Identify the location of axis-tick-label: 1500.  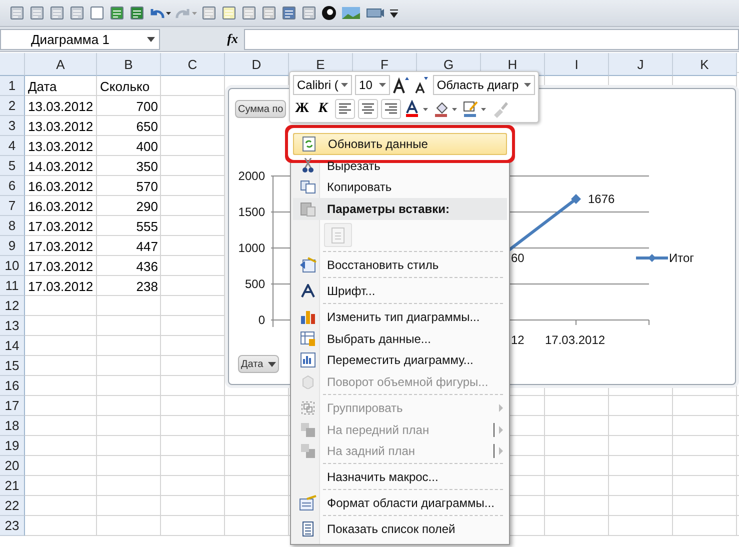
(251, 212).